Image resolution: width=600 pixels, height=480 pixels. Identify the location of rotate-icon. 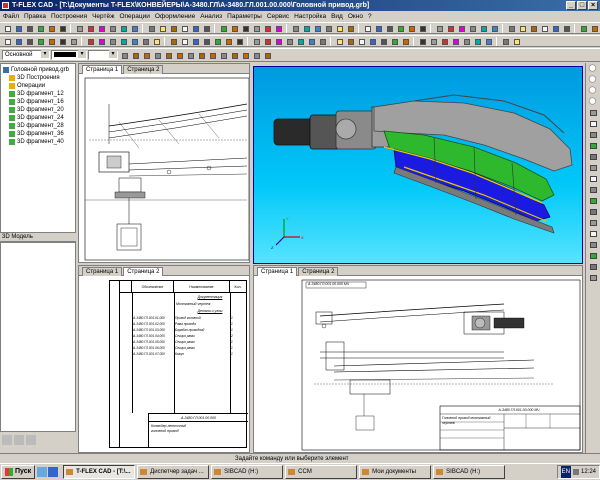
(223, 28).